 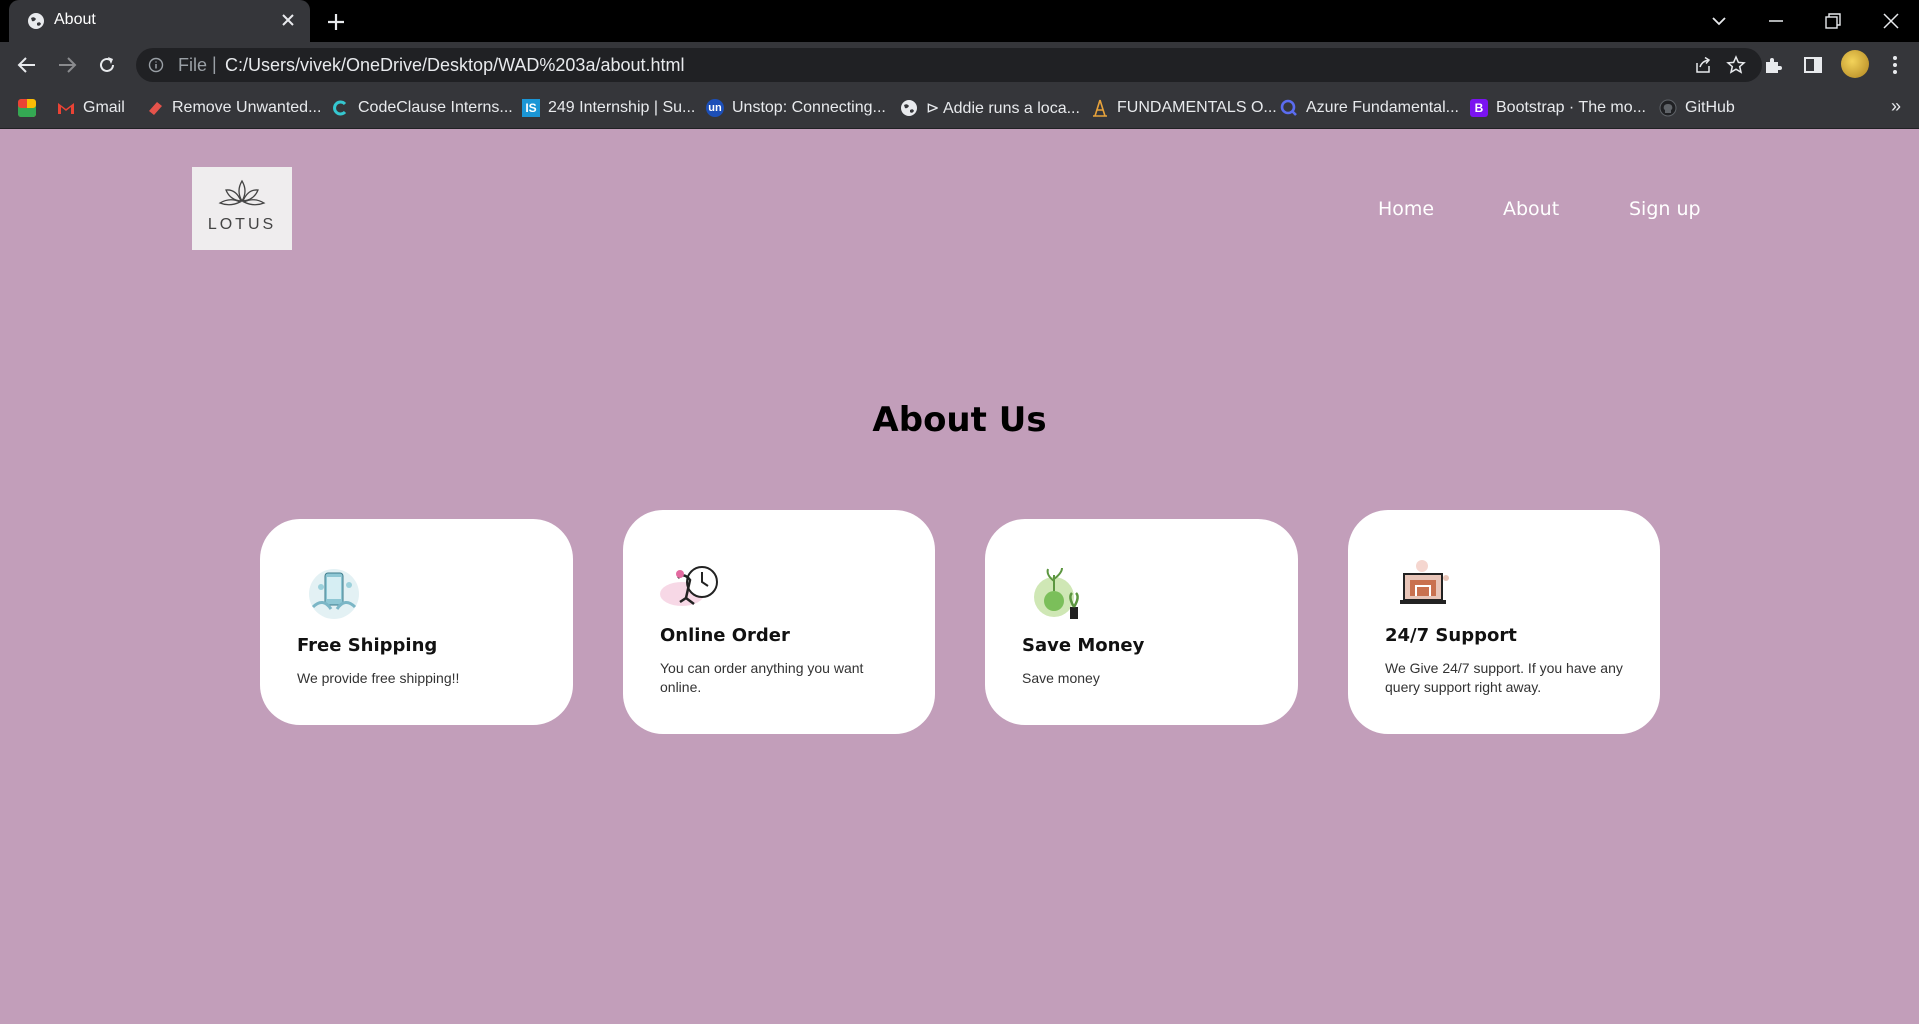 I want to click on bookmark-star-icon, so click(x=1736, y=65).